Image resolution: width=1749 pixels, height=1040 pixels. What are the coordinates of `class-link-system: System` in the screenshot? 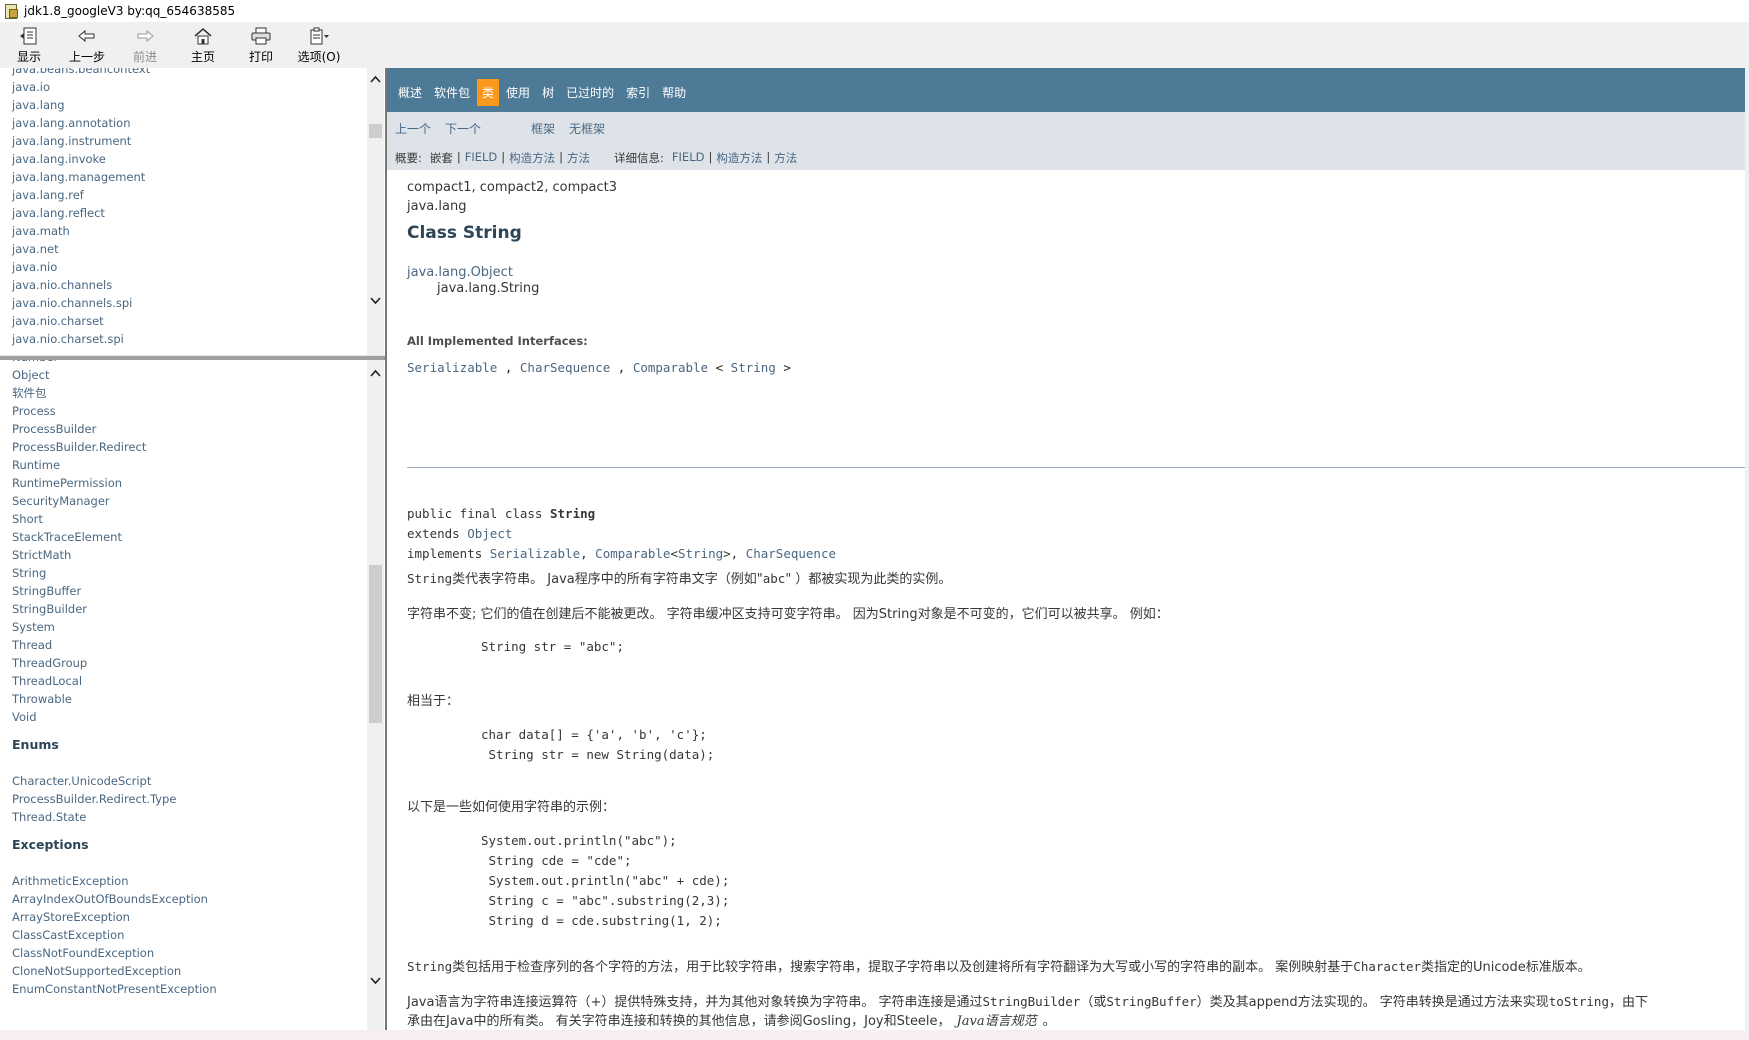 It's located at (114, 627).